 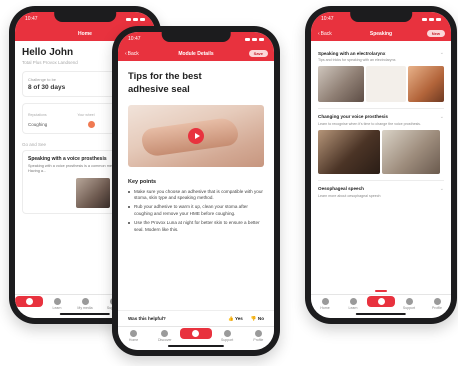 What do you see at coordinates (93, 193) in the screenshot?
I see `article-photo` at bounding box center [93, 193].